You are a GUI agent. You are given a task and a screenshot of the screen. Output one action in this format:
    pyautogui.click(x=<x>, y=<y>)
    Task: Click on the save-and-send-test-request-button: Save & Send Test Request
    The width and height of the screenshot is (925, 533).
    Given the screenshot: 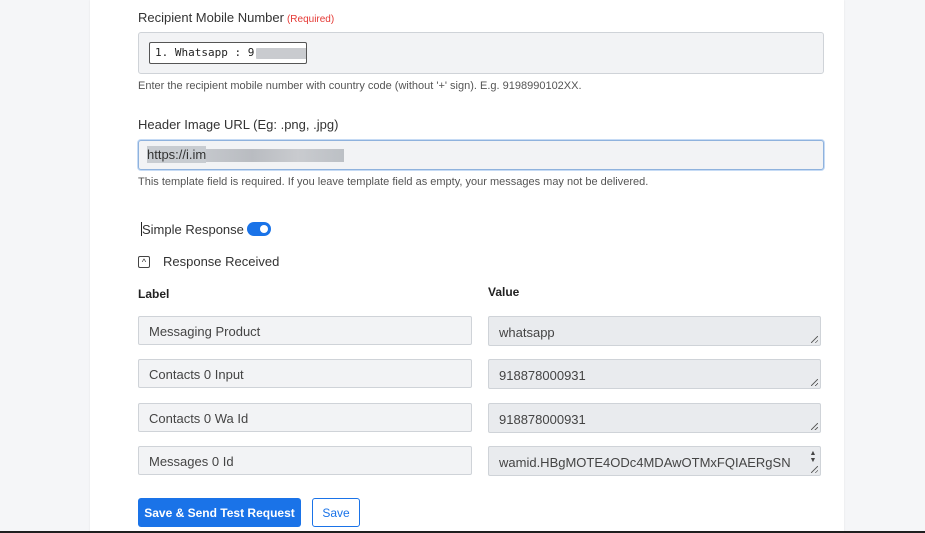 What is the action you would take?
    pyautogui.click(x=219, y=512)
    